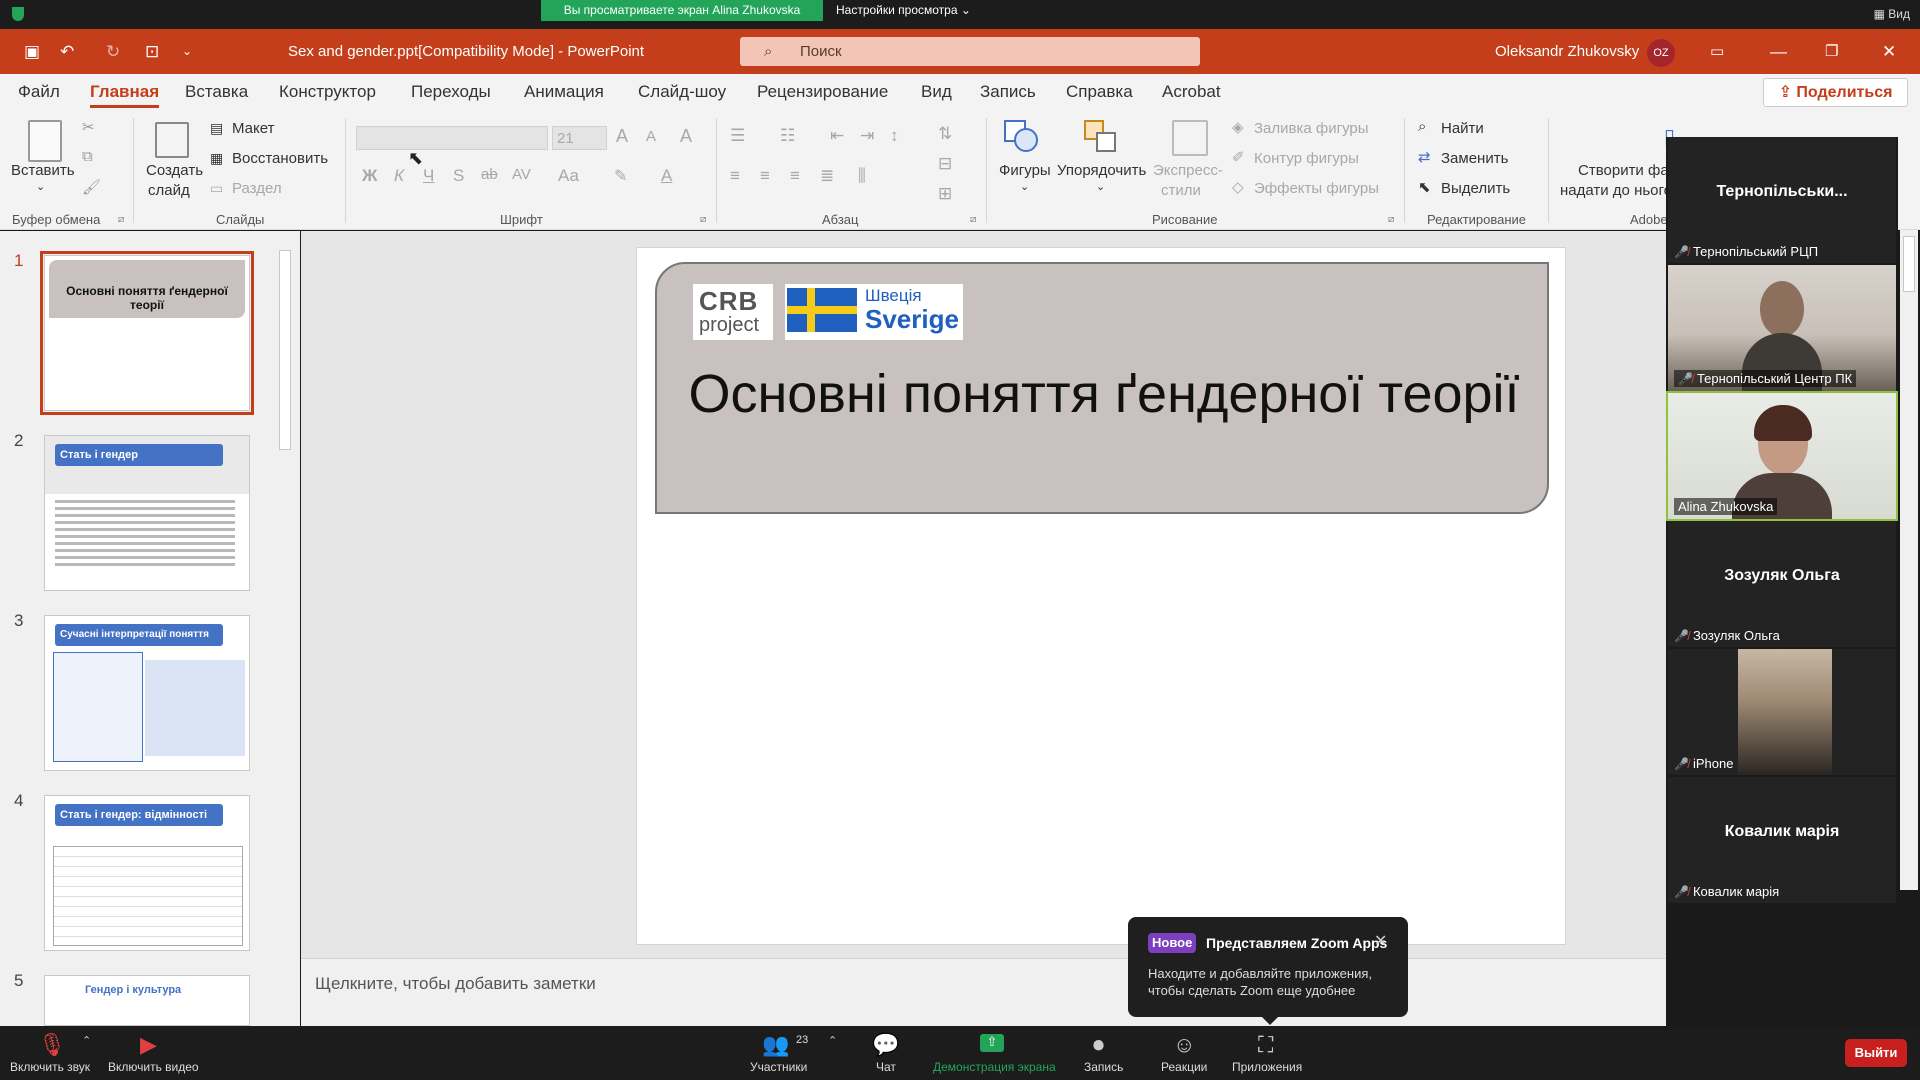 This screenshot has height=1080, width=1920. Describe the element at coordinates (1782, 584) in the screenshot. I see `participant-tile: Зозуляк Ольга 🎤̸ Зозуляк Ольга` at that location.